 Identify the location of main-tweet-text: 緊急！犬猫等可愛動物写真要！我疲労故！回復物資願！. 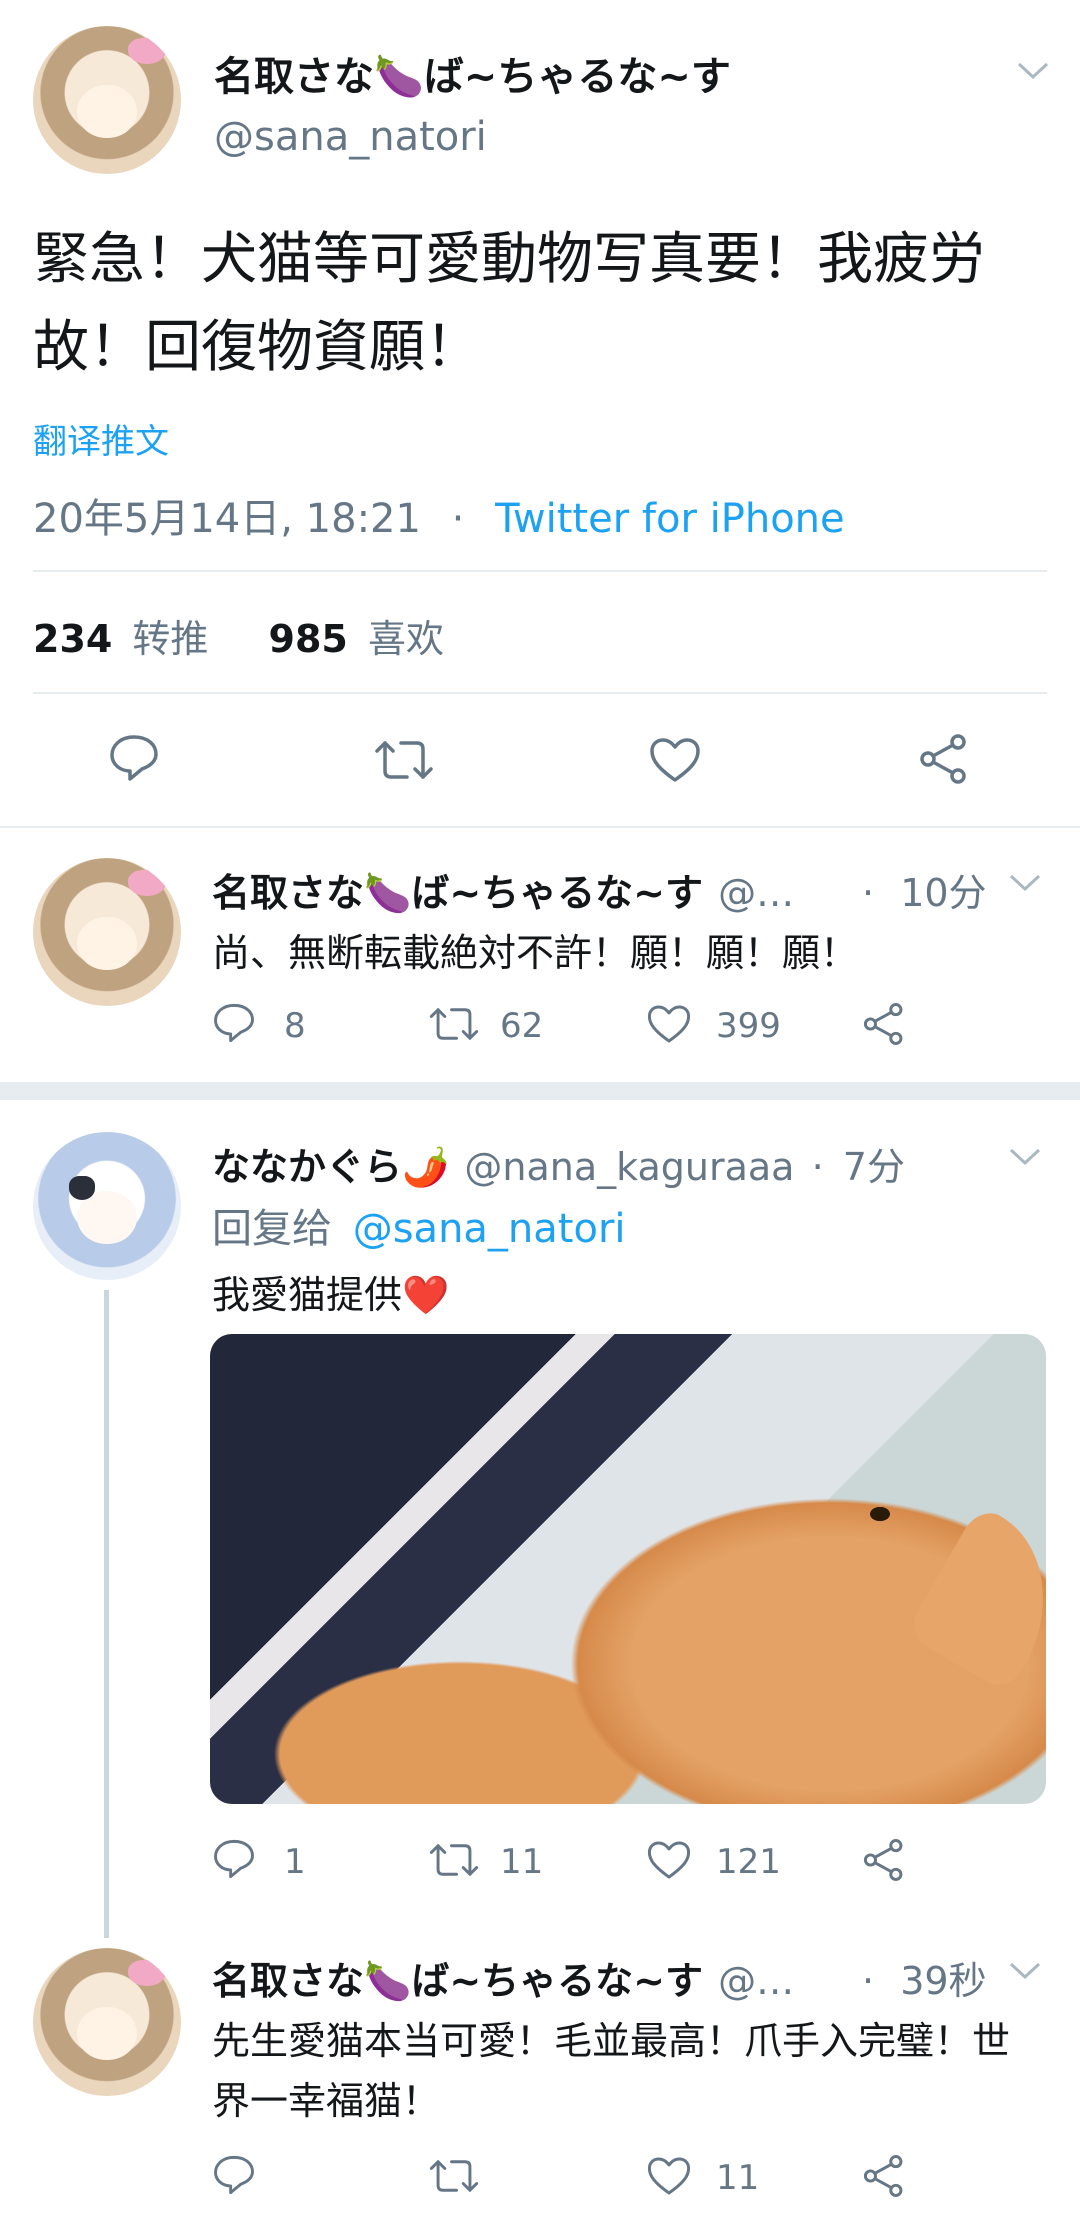
(509, 303).